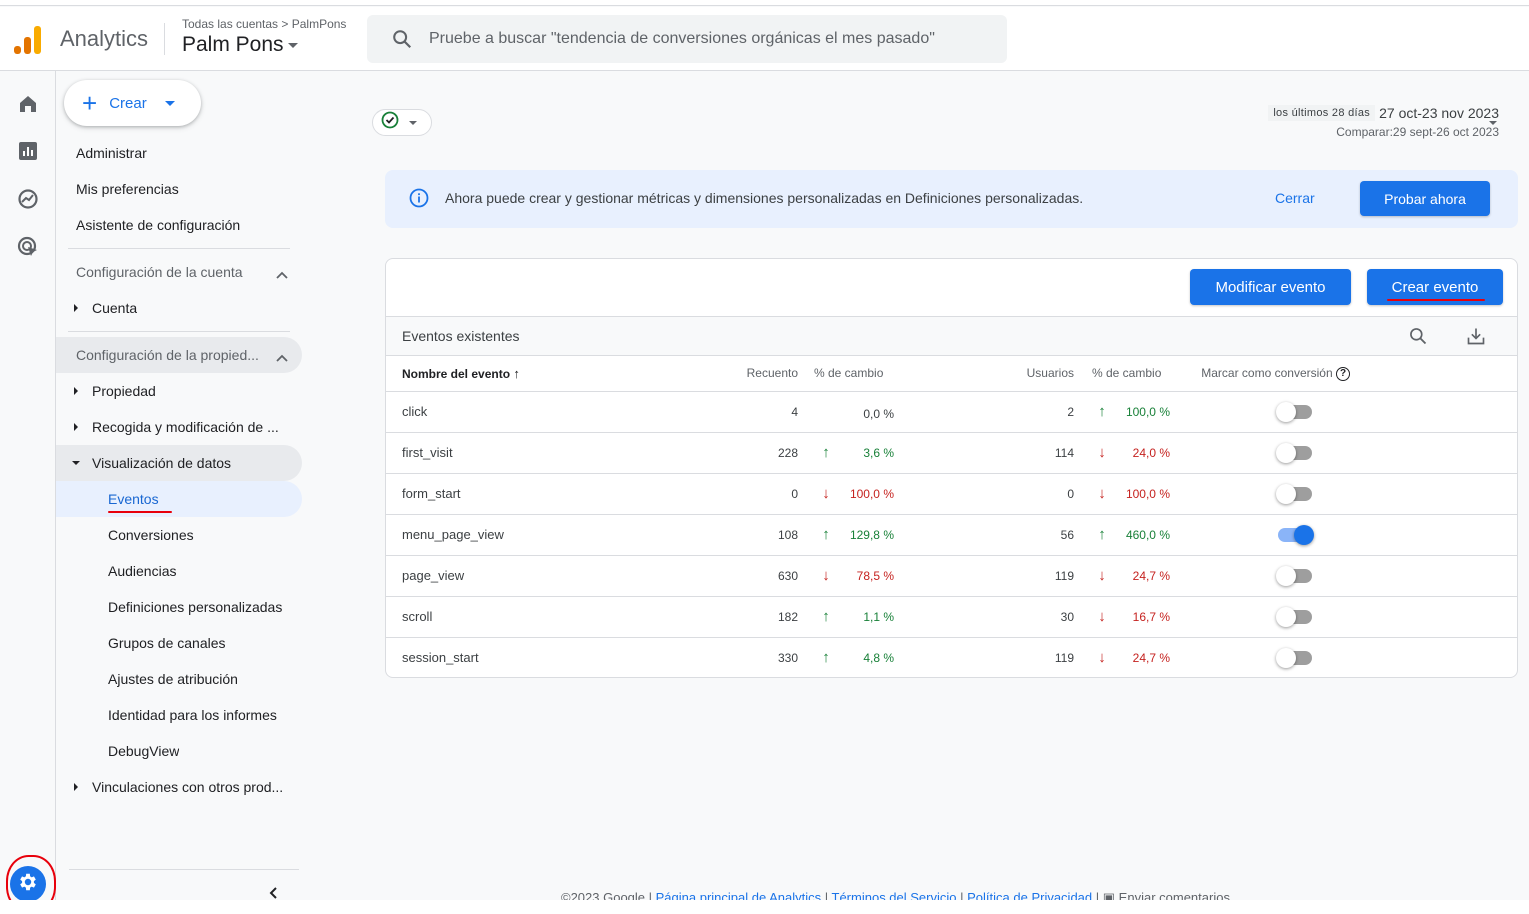  Describe the element at coordinates (1029, 895) in the screenshot. I see `footer-link-privacy: Política de Privacidad` at that location.